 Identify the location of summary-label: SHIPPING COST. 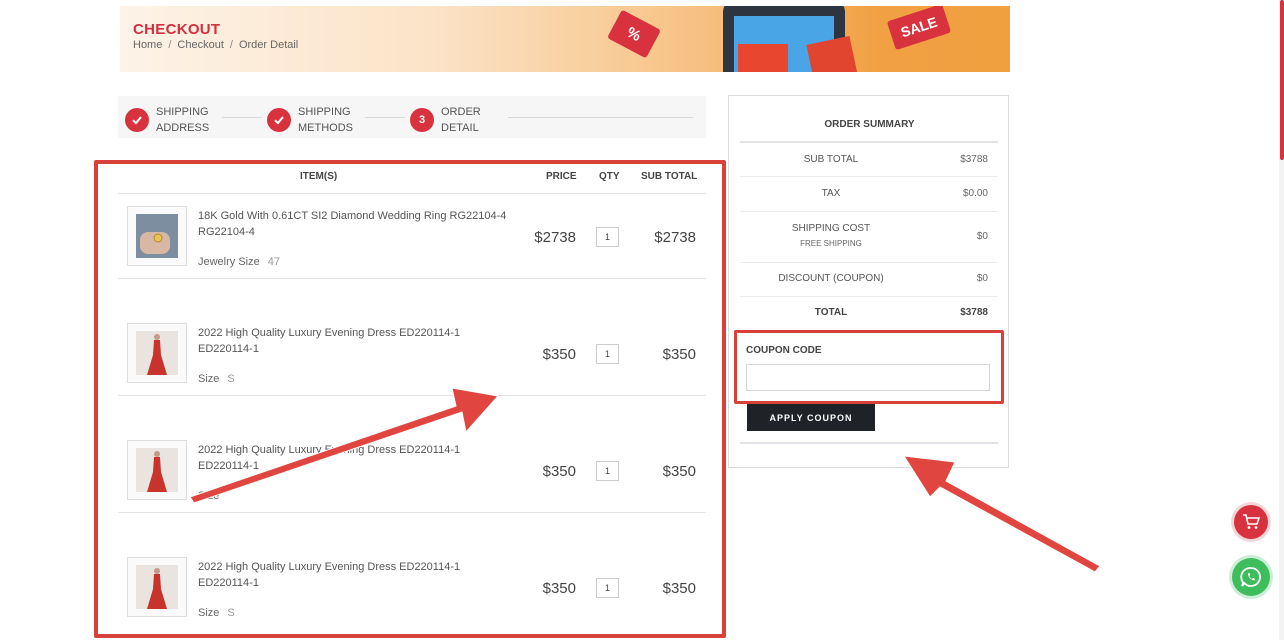
(831, 228).